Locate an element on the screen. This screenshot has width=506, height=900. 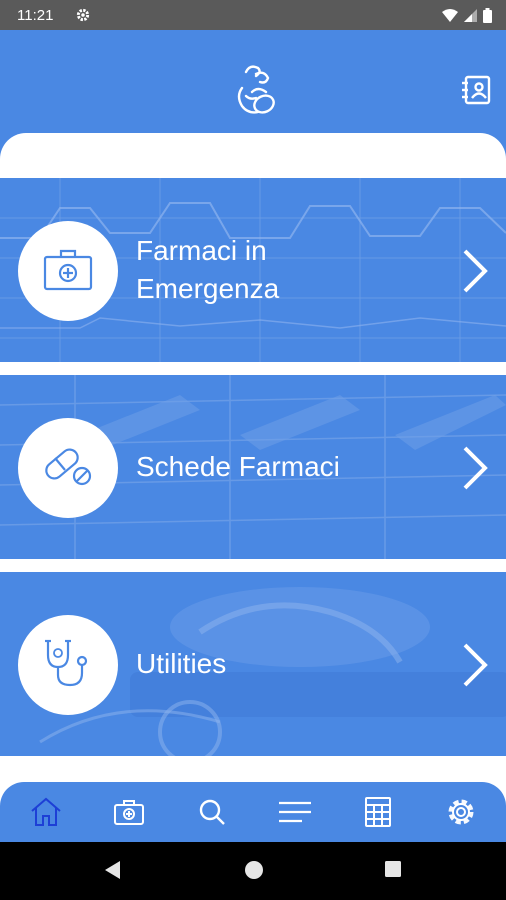
pill-icon is located at coordinates (68, 468).